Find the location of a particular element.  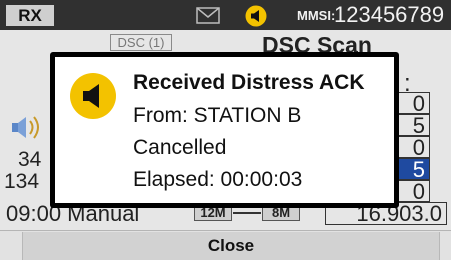

speaker-icon is located at coordinates (256, 16).